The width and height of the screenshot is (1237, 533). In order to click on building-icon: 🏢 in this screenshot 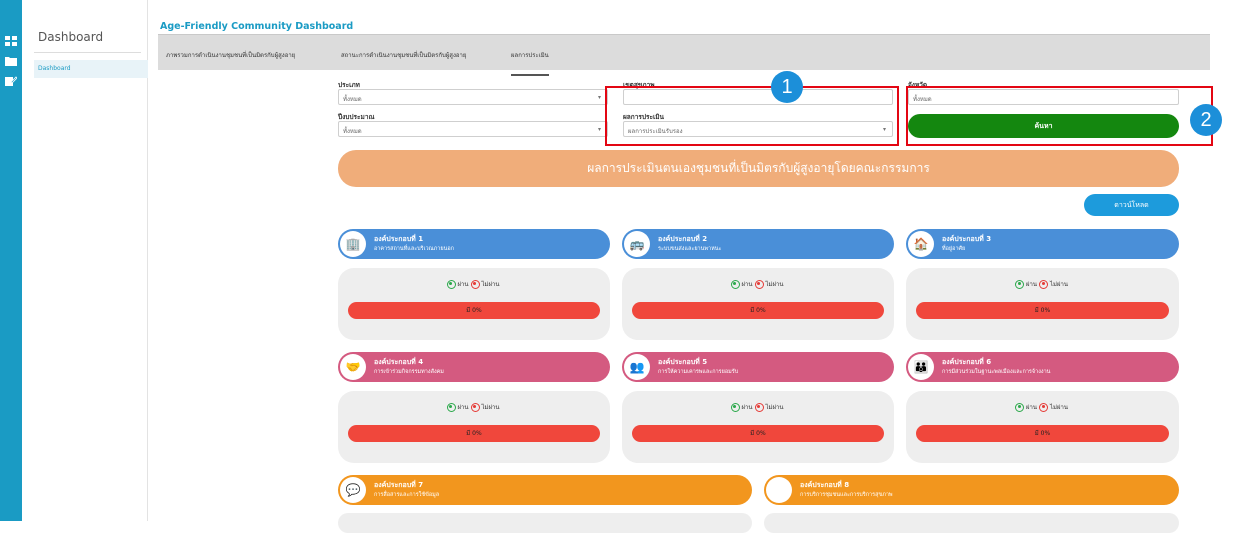, I will do `click(353, 244)`.